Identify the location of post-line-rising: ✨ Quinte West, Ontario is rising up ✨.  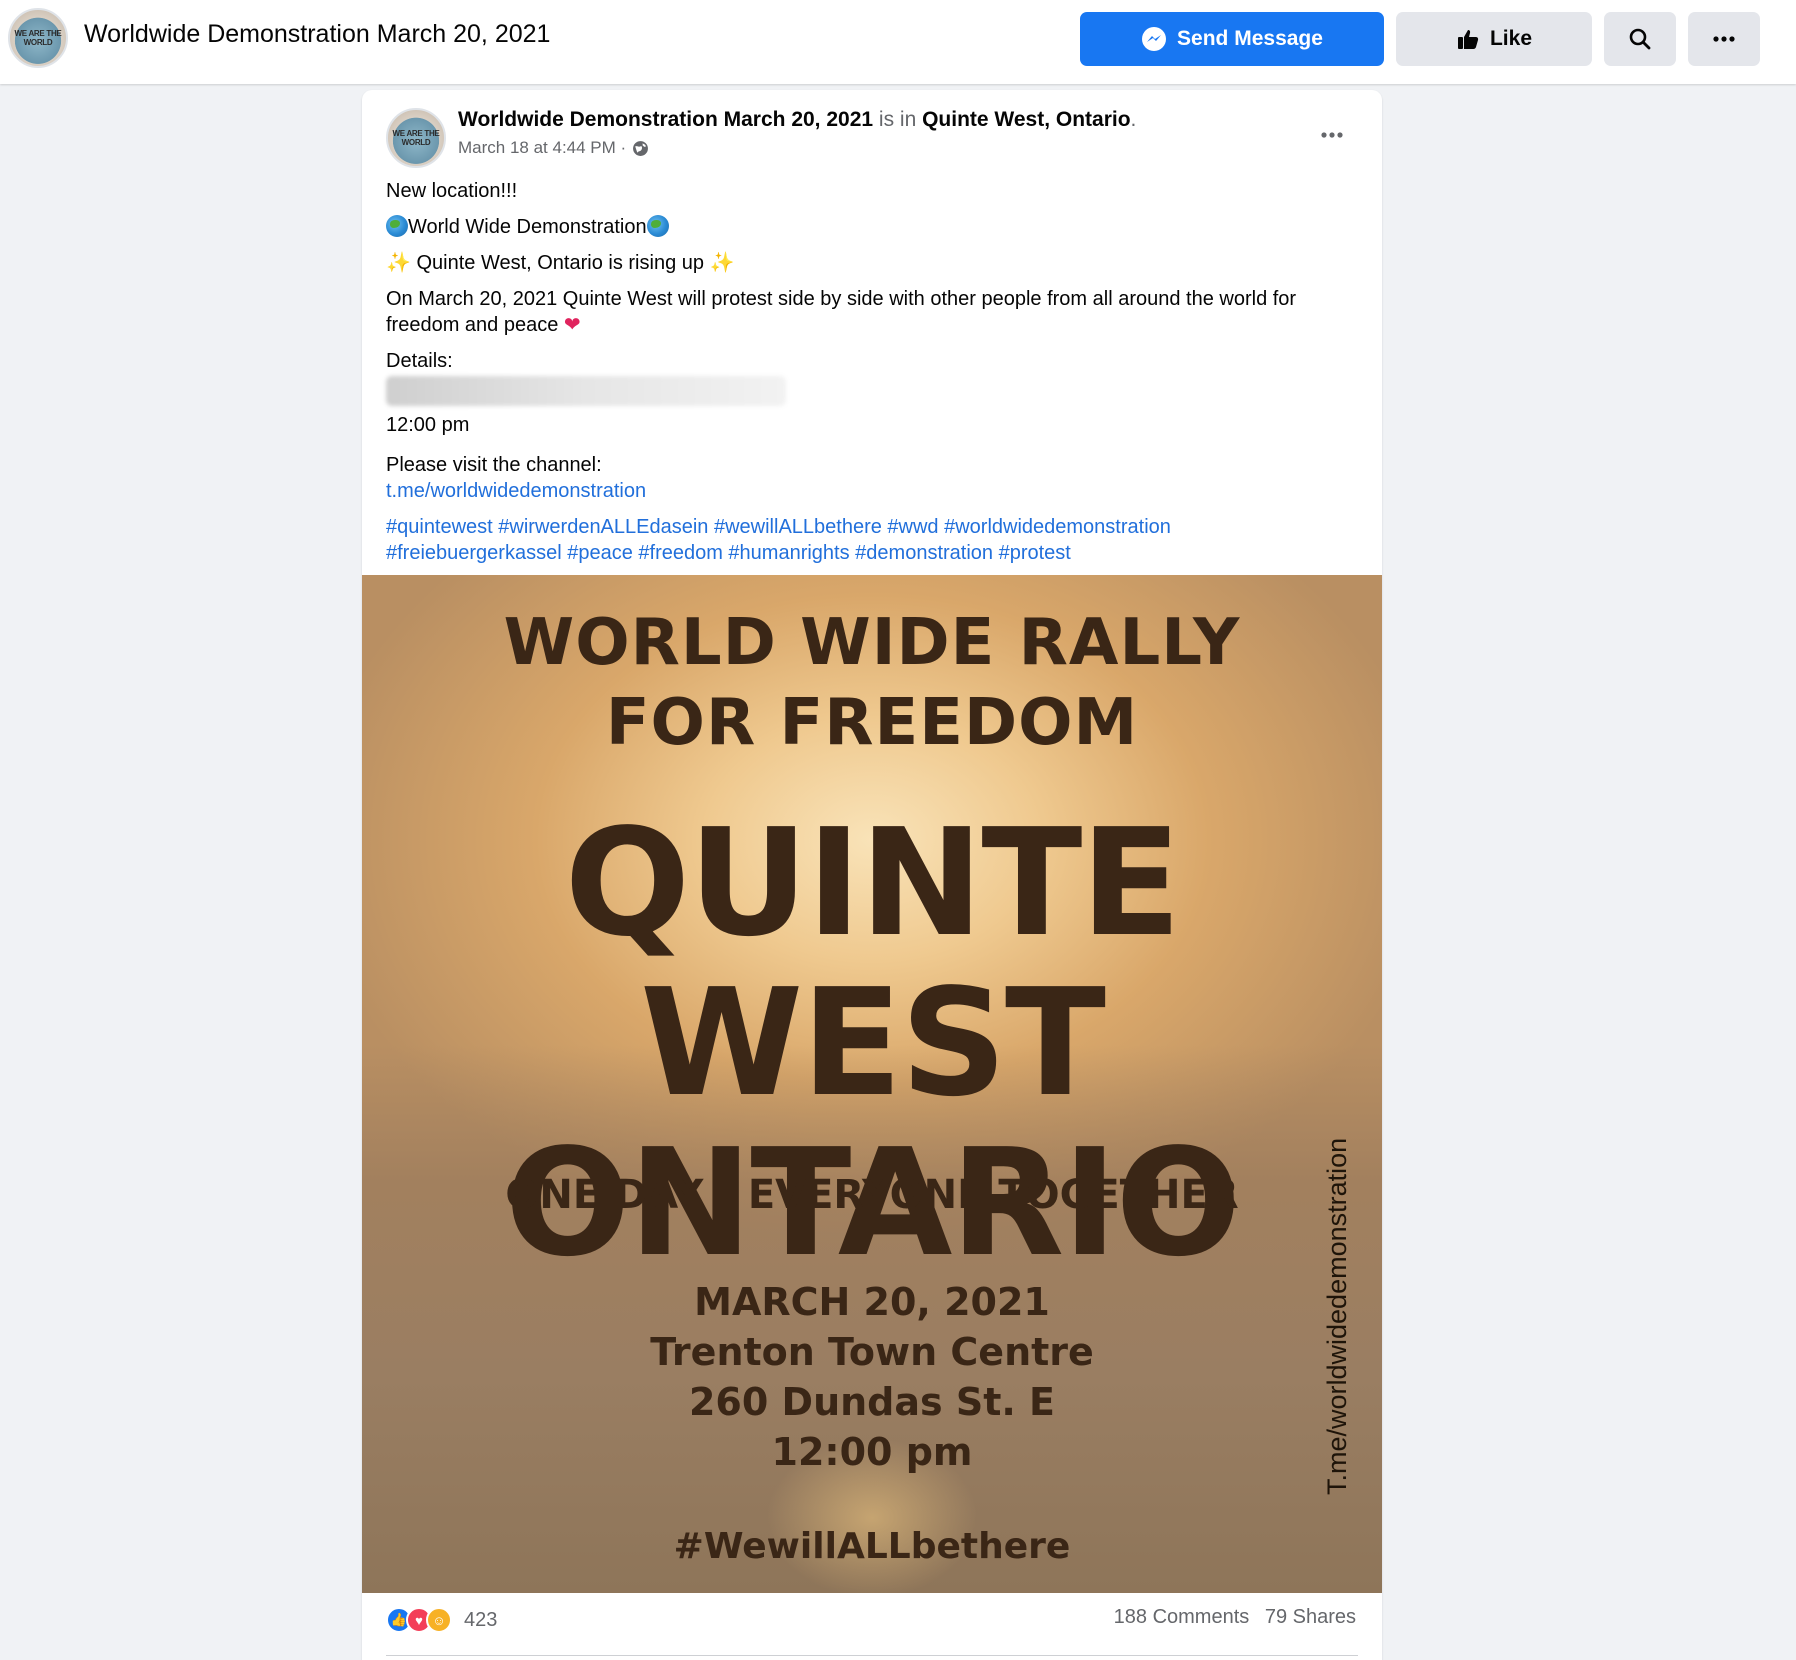
(876, 263).